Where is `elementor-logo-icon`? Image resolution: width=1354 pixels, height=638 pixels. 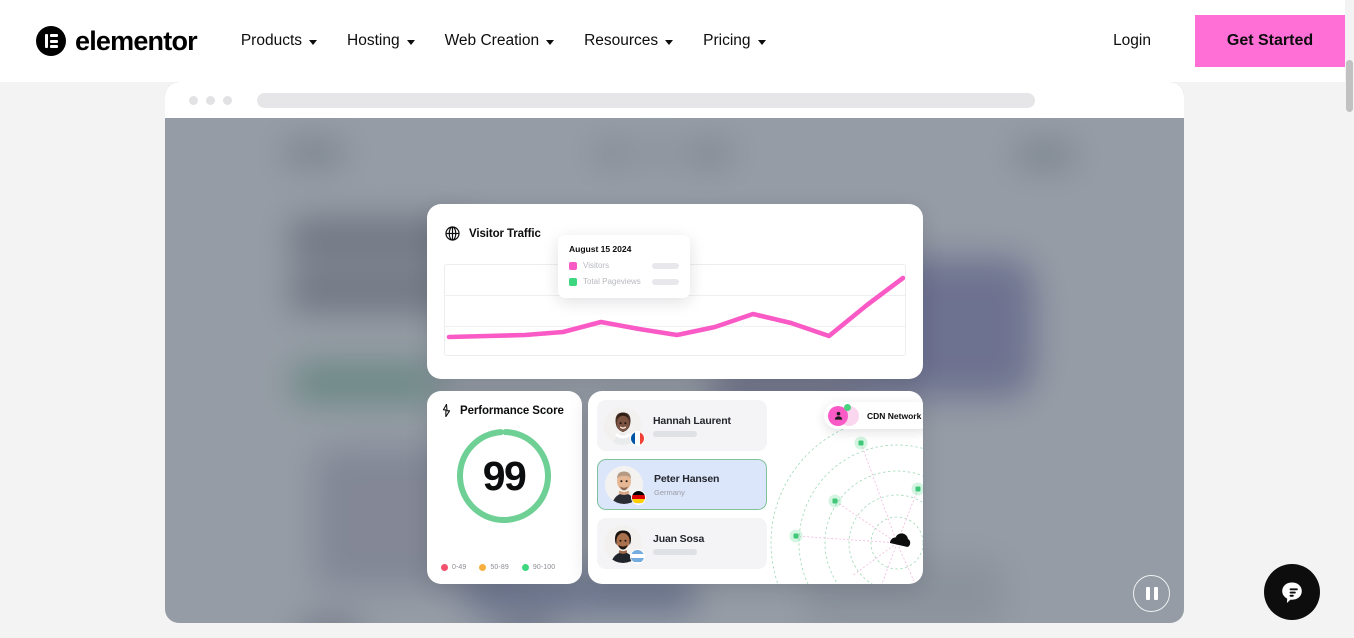 elementor-logo-icon is located at coordinates (51, 41).